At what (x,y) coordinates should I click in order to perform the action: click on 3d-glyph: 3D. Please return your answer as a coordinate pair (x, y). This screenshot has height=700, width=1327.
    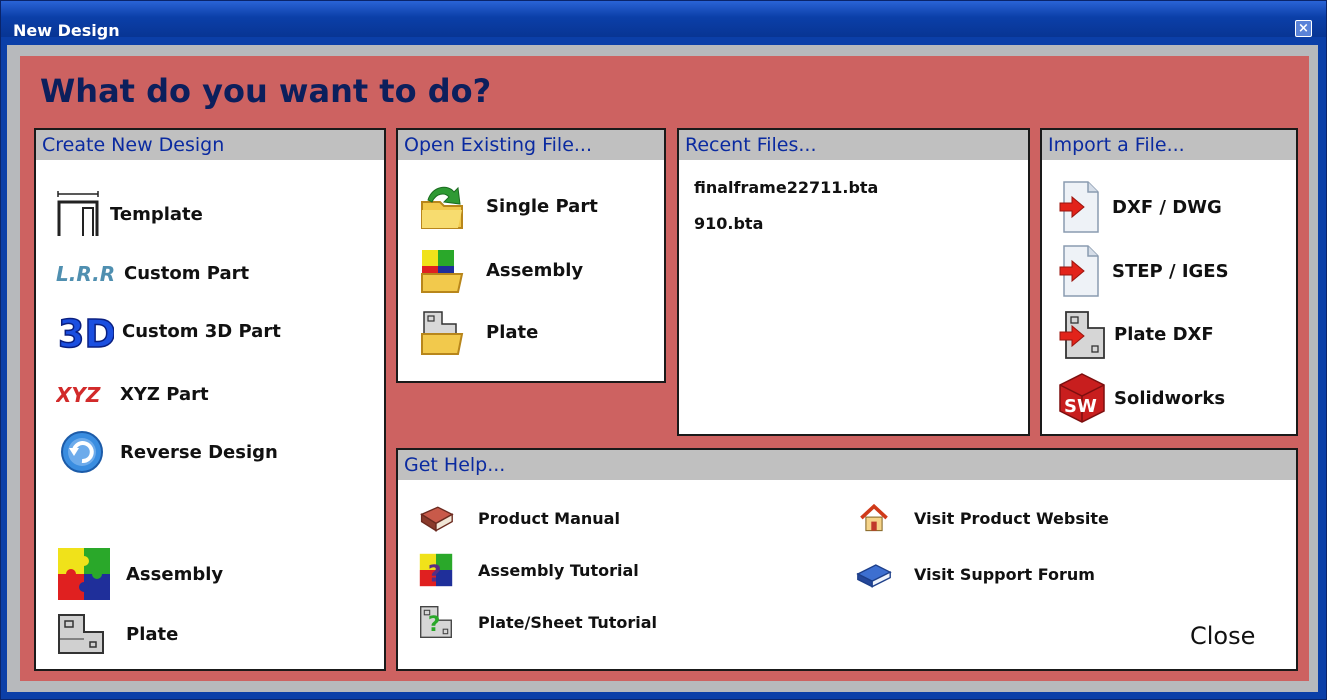
    Looking at the image, I should click on (86, 332).